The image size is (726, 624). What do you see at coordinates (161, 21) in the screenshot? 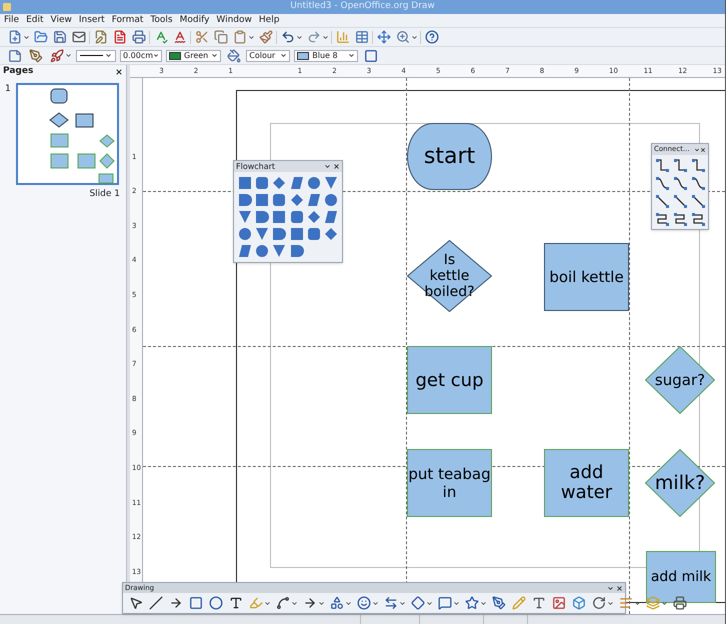
I see `menu-item: Tools` at bounding box center [161, 21].